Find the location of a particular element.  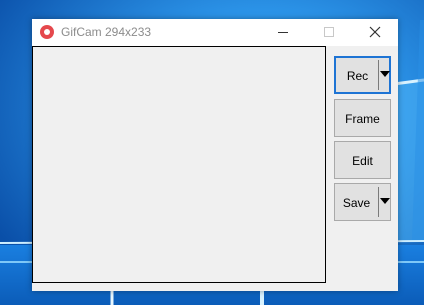

edit-button: Edit is located at coordinates (362, 160).